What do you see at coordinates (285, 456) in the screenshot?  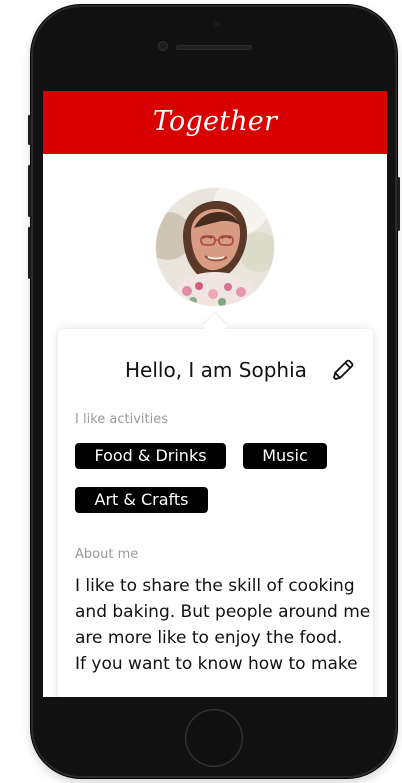 I see `activity-tag-music: Music` at bounding box center [285, 456].